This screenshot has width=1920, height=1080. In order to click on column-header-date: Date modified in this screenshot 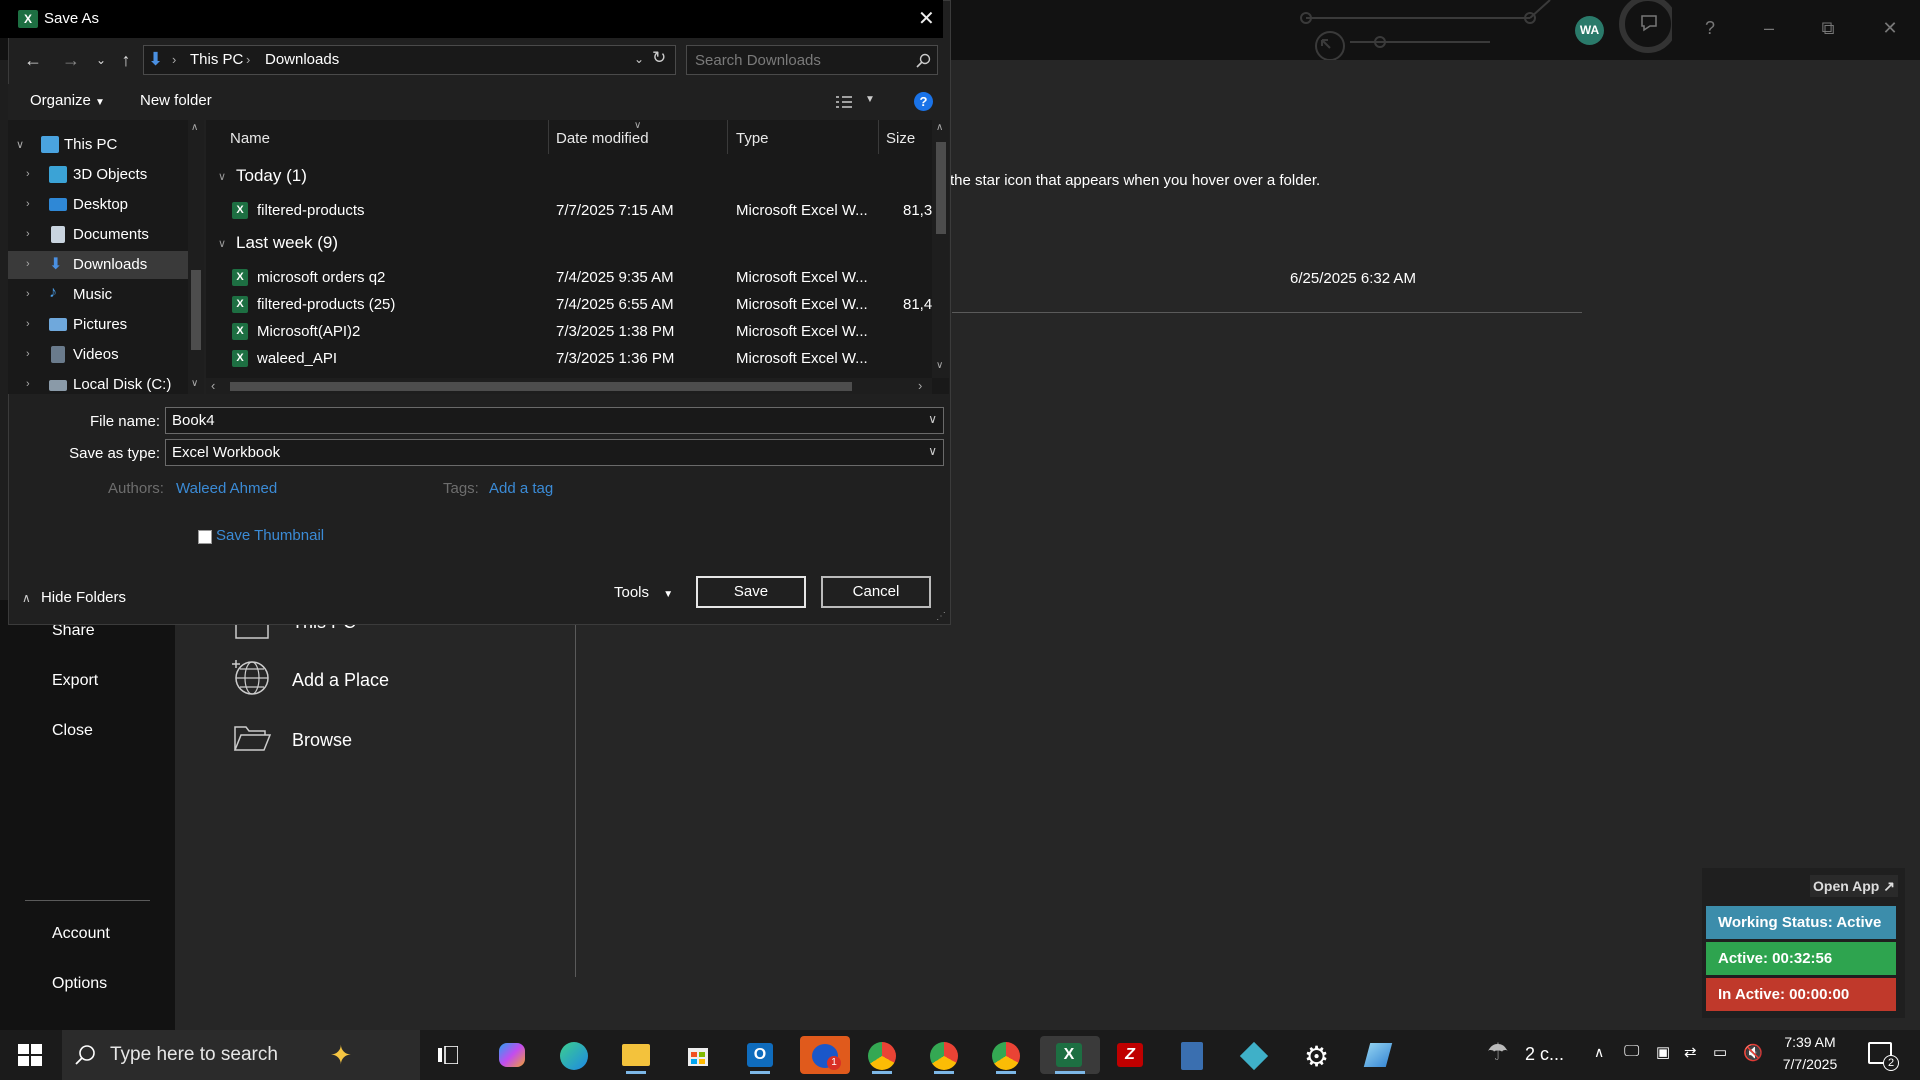, I will do `click(602, 138)`.